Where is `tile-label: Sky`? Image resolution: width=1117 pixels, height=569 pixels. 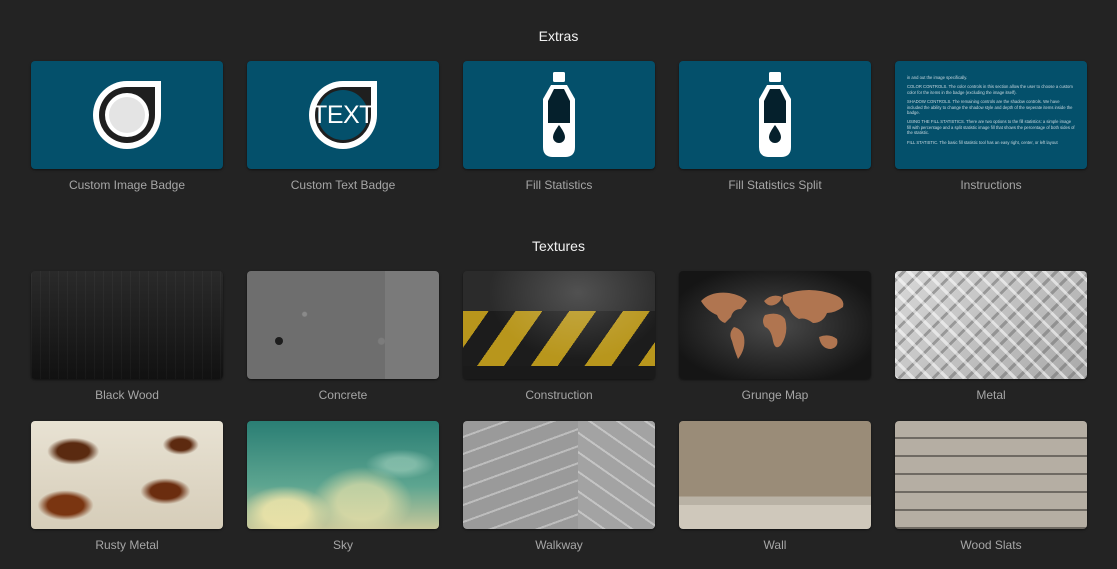 tile-label: Sky is located at coordinates (342, 545).